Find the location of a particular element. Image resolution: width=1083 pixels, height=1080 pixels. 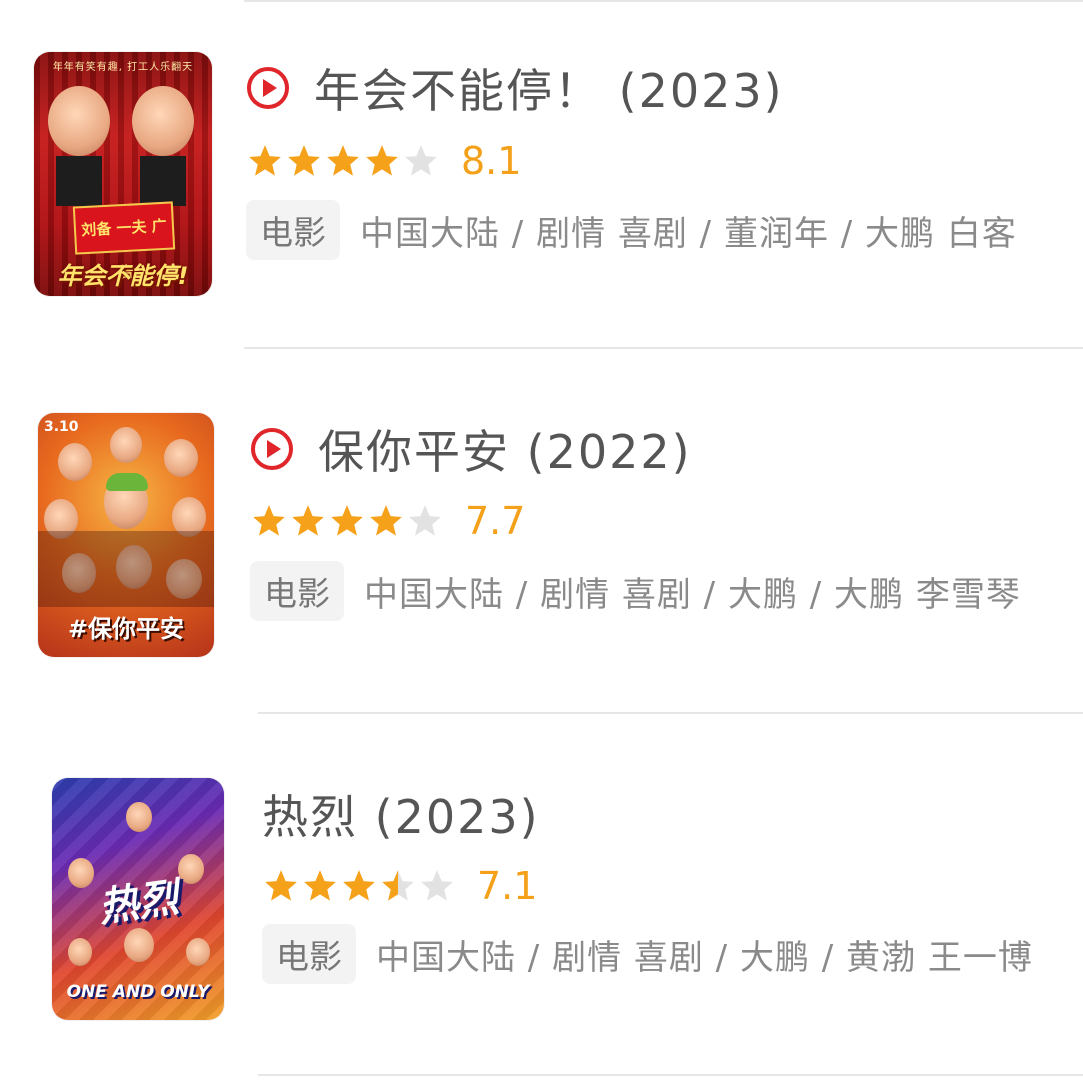

rating: 8.1 is located at coordinates (383, 161).